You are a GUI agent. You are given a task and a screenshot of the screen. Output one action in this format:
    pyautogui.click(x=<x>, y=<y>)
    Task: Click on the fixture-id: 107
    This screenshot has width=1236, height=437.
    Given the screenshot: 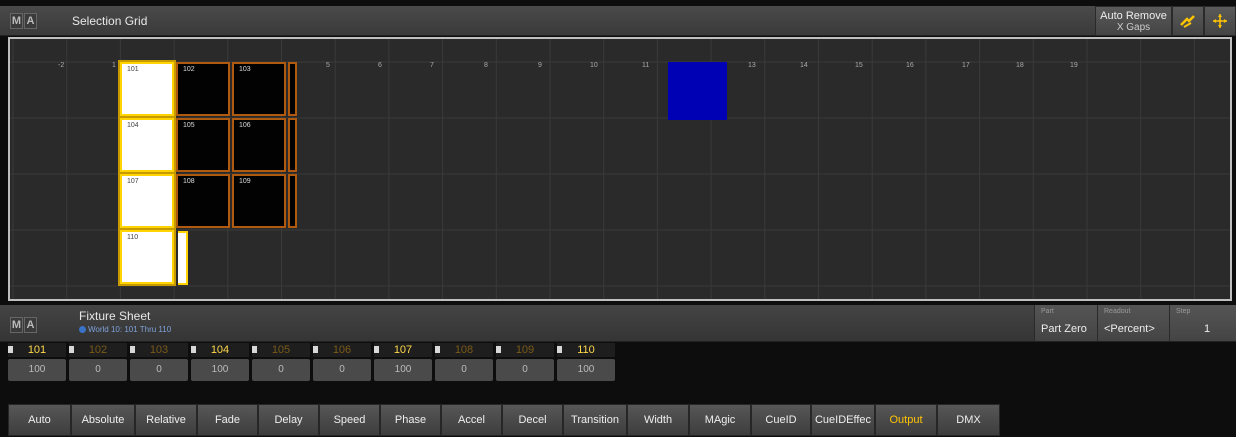 What is the action you would take?
    pyautogui.click(x=403, y=350)
    